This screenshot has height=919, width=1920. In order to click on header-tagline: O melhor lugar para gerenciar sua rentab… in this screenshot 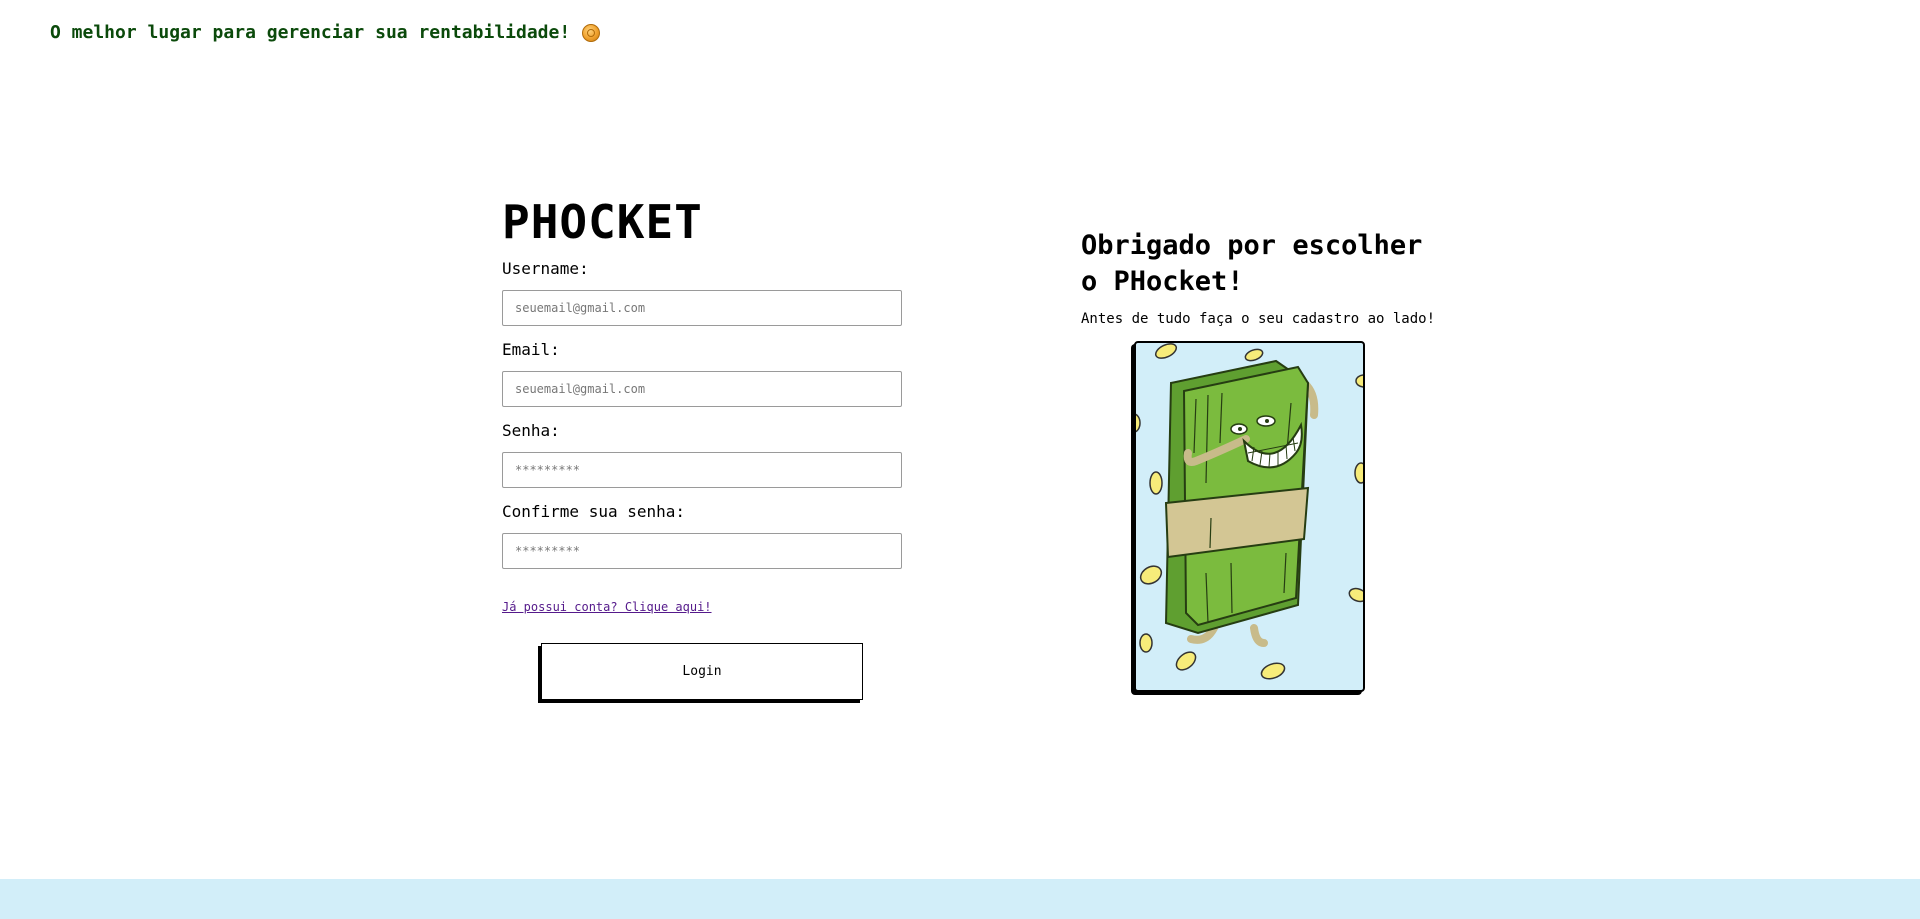, I will do `click(325, 32)`.